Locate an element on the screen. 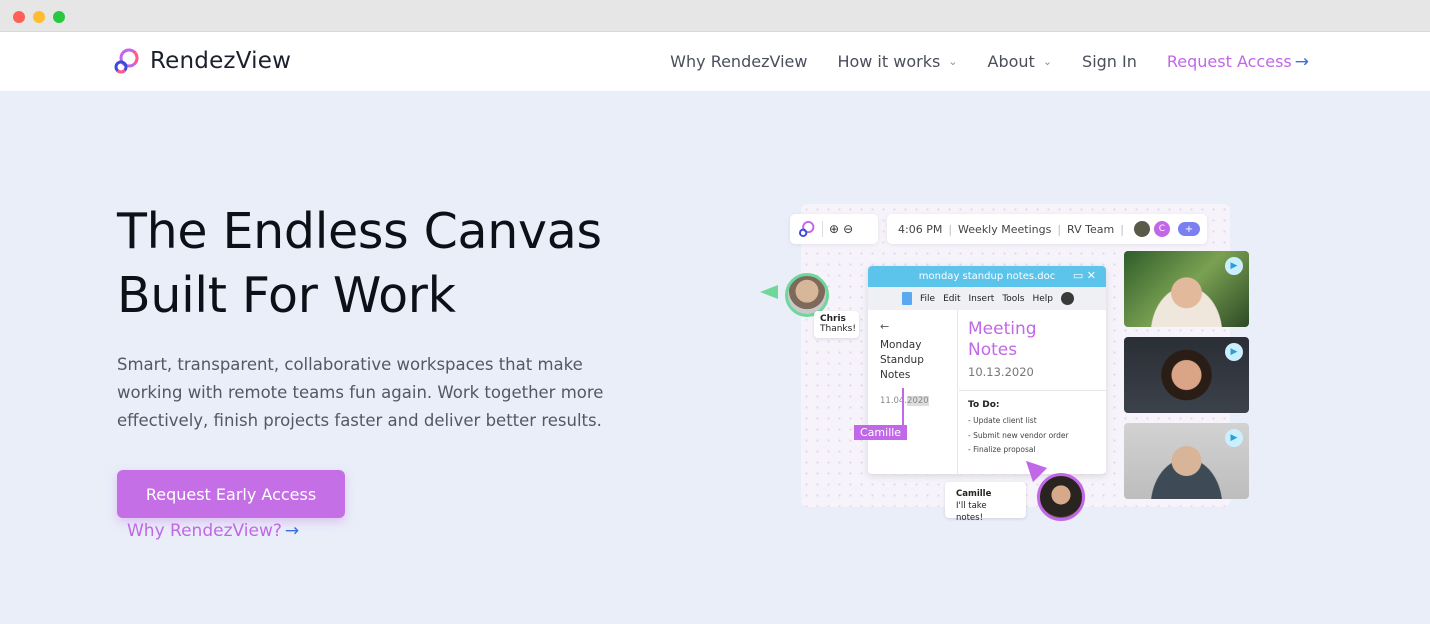 The image size is (1430, 624). window-controls-icon: ▭ ✕ is located at coordinates (1084, 275).